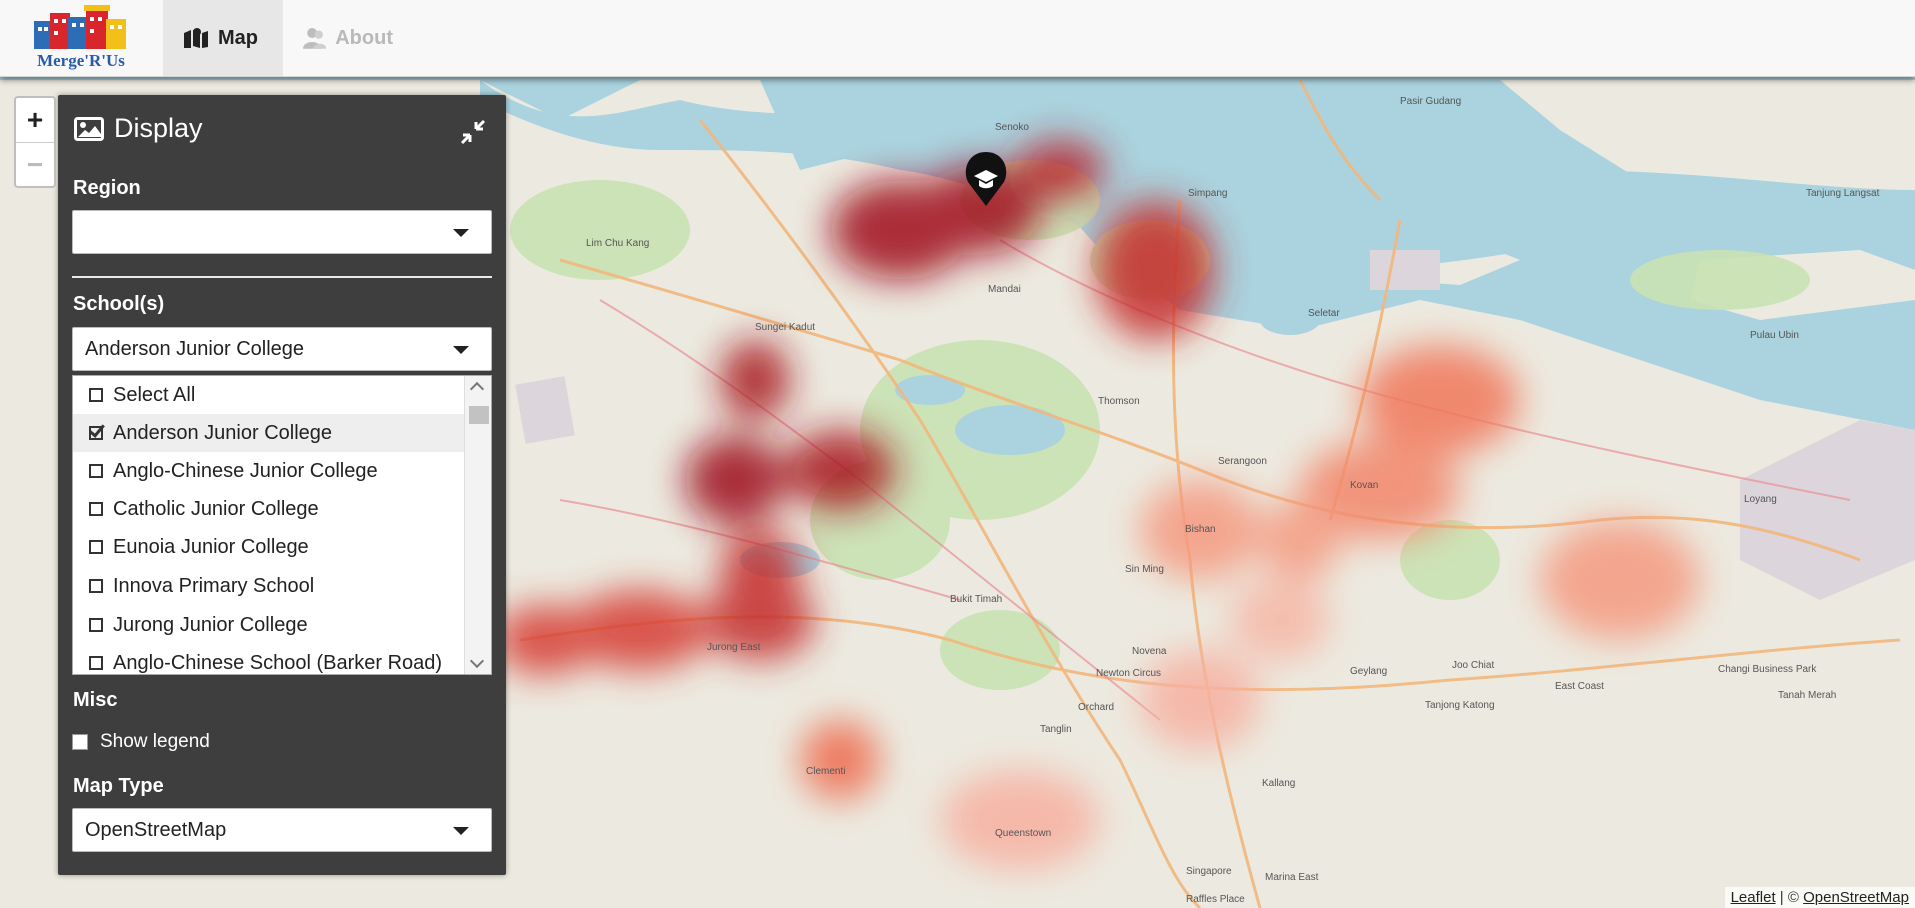 The image size is (1915, 908). Describe the element at coordinates (1292, 877) in the screenshot. I see `map-label: Marina East` at that location.